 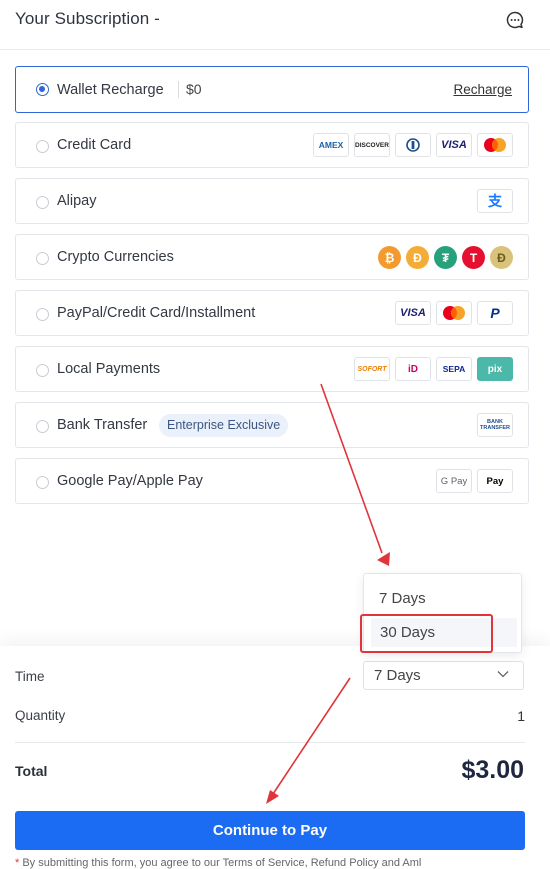 What do you see at coordinates (272, 201) in the screenshot?
I see `payment-method-alipay: Alipay 支` at bounding box center [272, 201].